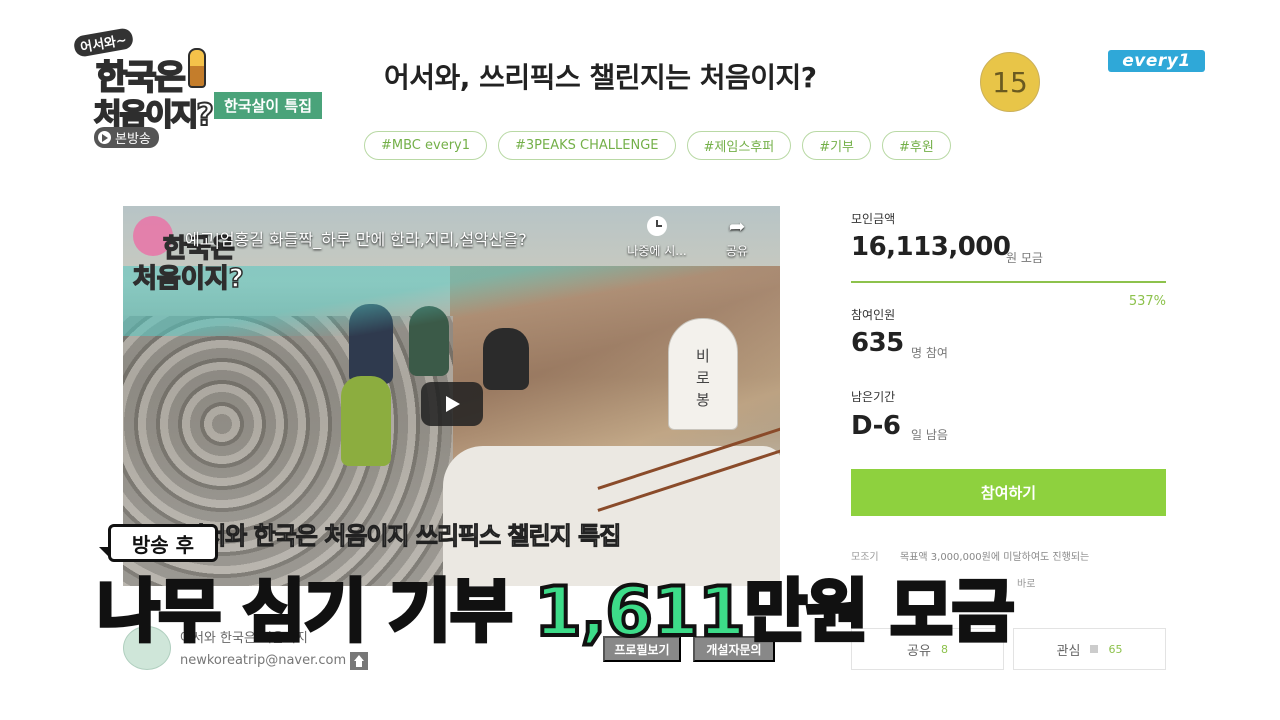  Describe the element at coordinates (737, 226) in the screenshot. I see `share-arrow-icon: ➦` at that location.